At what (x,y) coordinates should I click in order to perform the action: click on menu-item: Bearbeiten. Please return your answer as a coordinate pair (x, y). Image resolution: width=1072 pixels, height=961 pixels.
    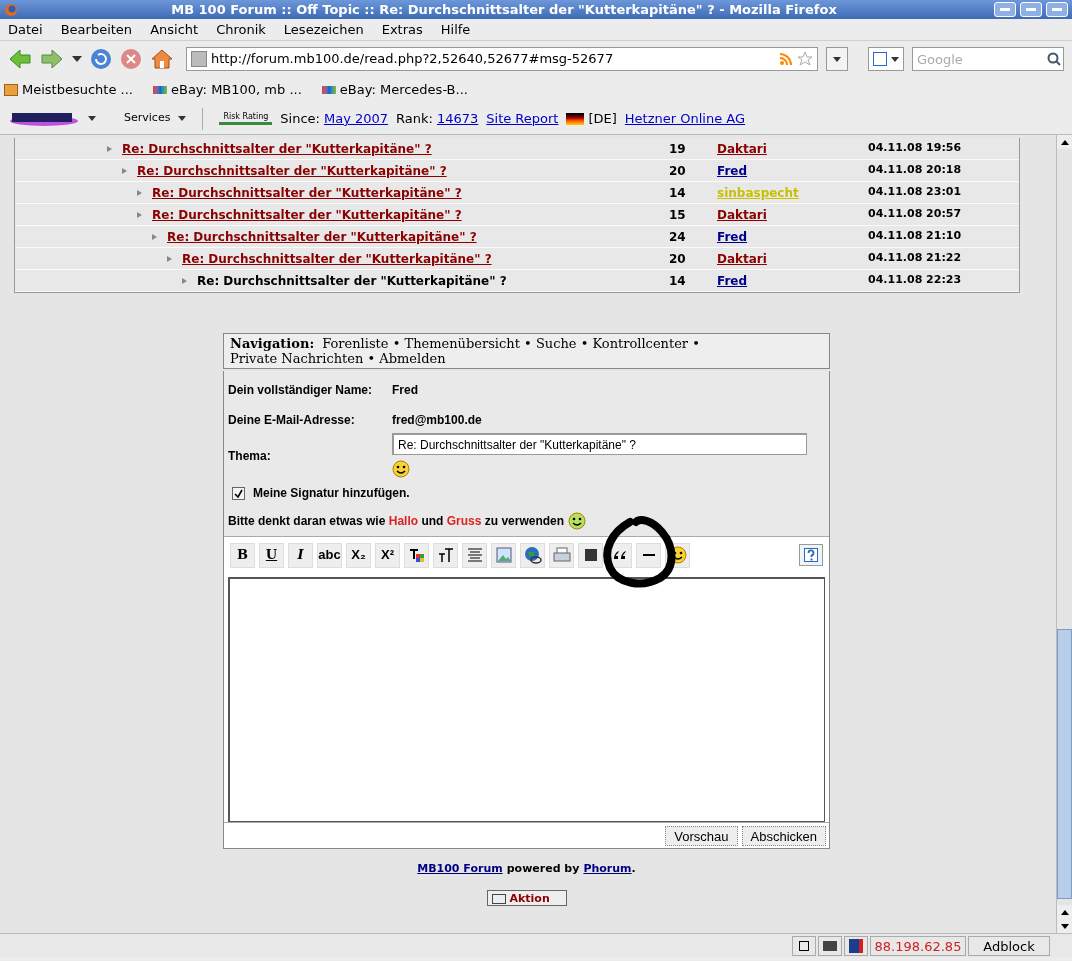
    Looking at the image, I should click on (96, 29).